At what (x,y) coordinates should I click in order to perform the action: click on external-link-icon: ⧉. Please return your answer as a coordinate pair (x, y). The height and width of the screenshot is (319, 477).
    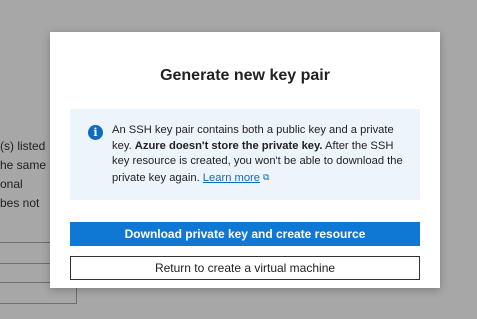
    Looking at the image, I should click on (266, 178).